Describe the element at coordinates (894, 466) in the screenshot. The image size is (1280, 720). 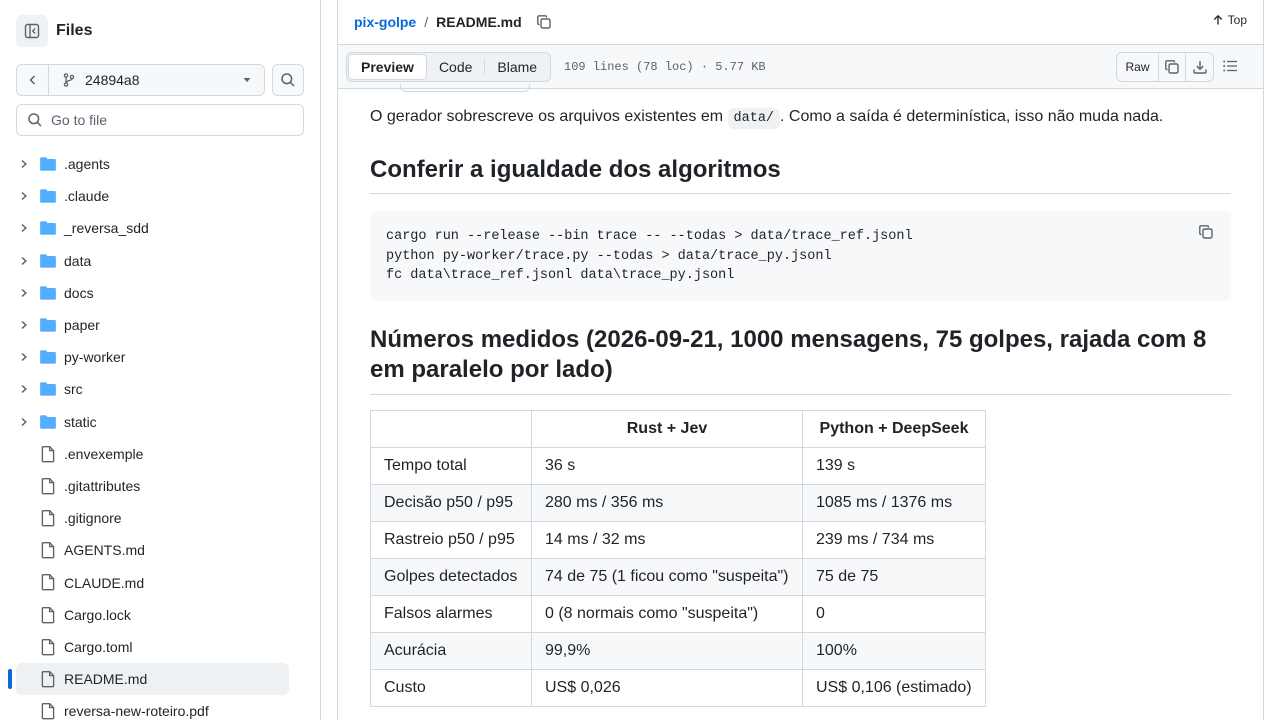
I see `table-cell: 139 s` at that location.